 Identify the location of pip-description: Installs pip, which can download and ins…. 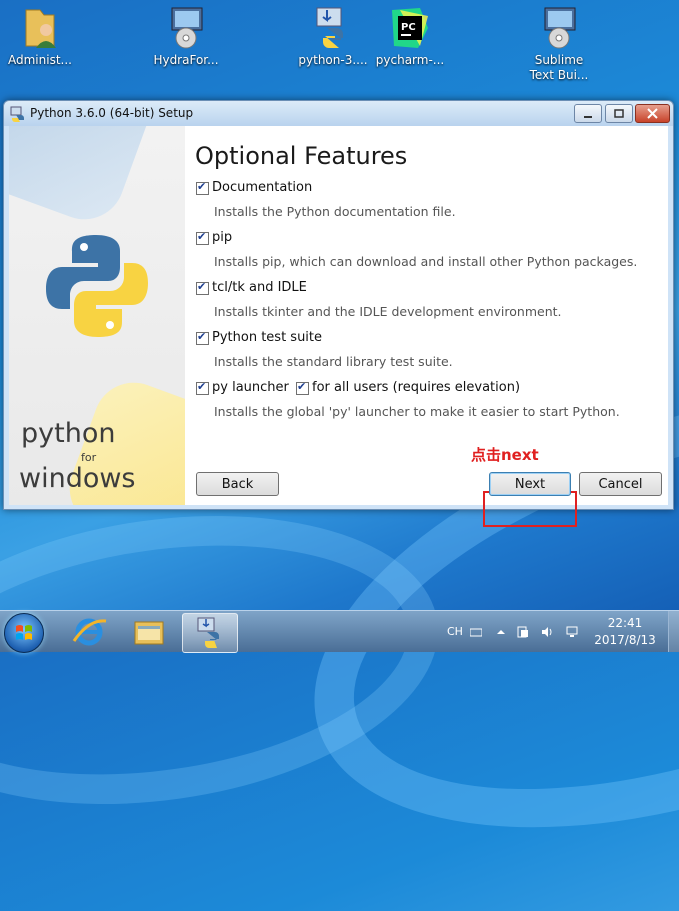
(426, 261).